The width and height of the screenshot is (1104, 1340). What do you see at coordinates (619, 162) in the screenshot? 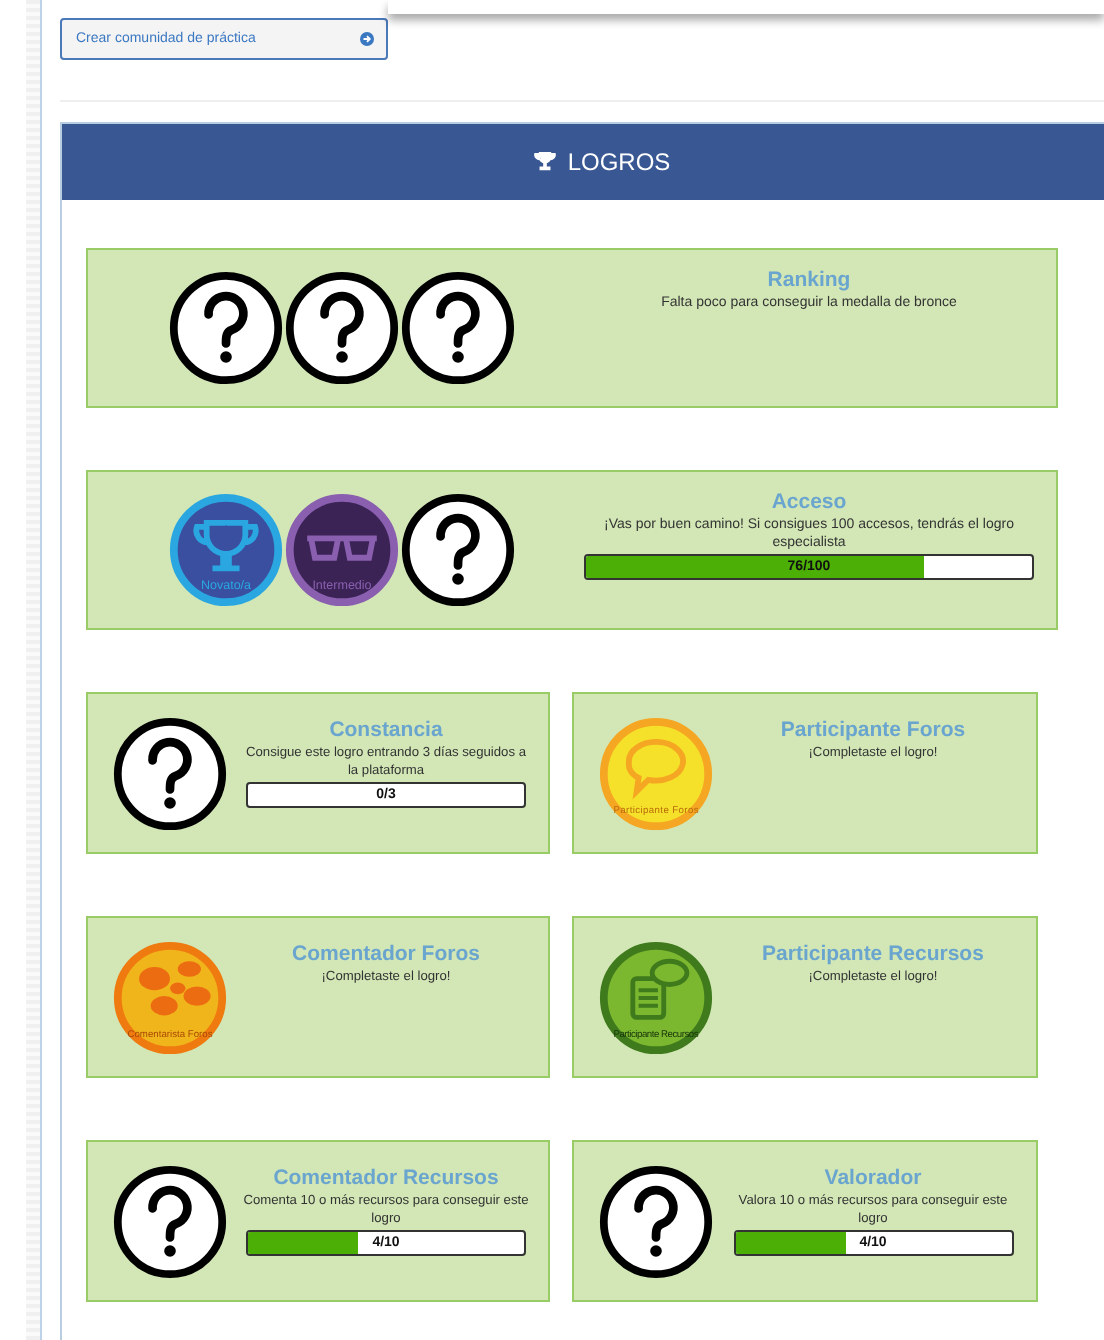
I see `panel-title: LOGROS` at bounding box center [619, 162].